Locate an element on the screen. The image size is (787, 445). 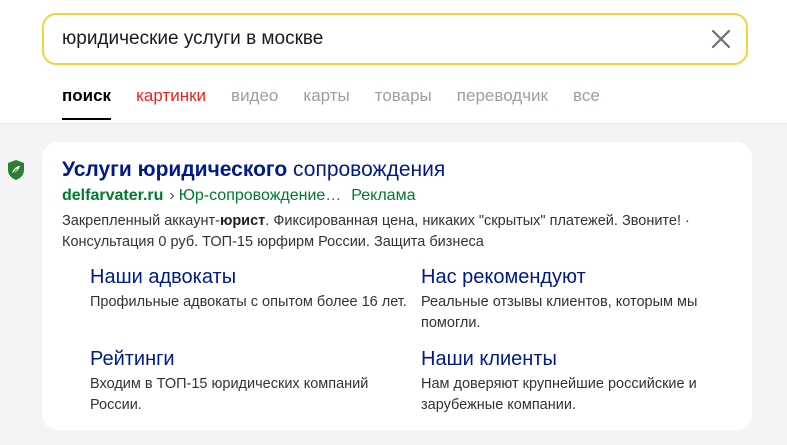
search-input is located at coordinates (382, 39).